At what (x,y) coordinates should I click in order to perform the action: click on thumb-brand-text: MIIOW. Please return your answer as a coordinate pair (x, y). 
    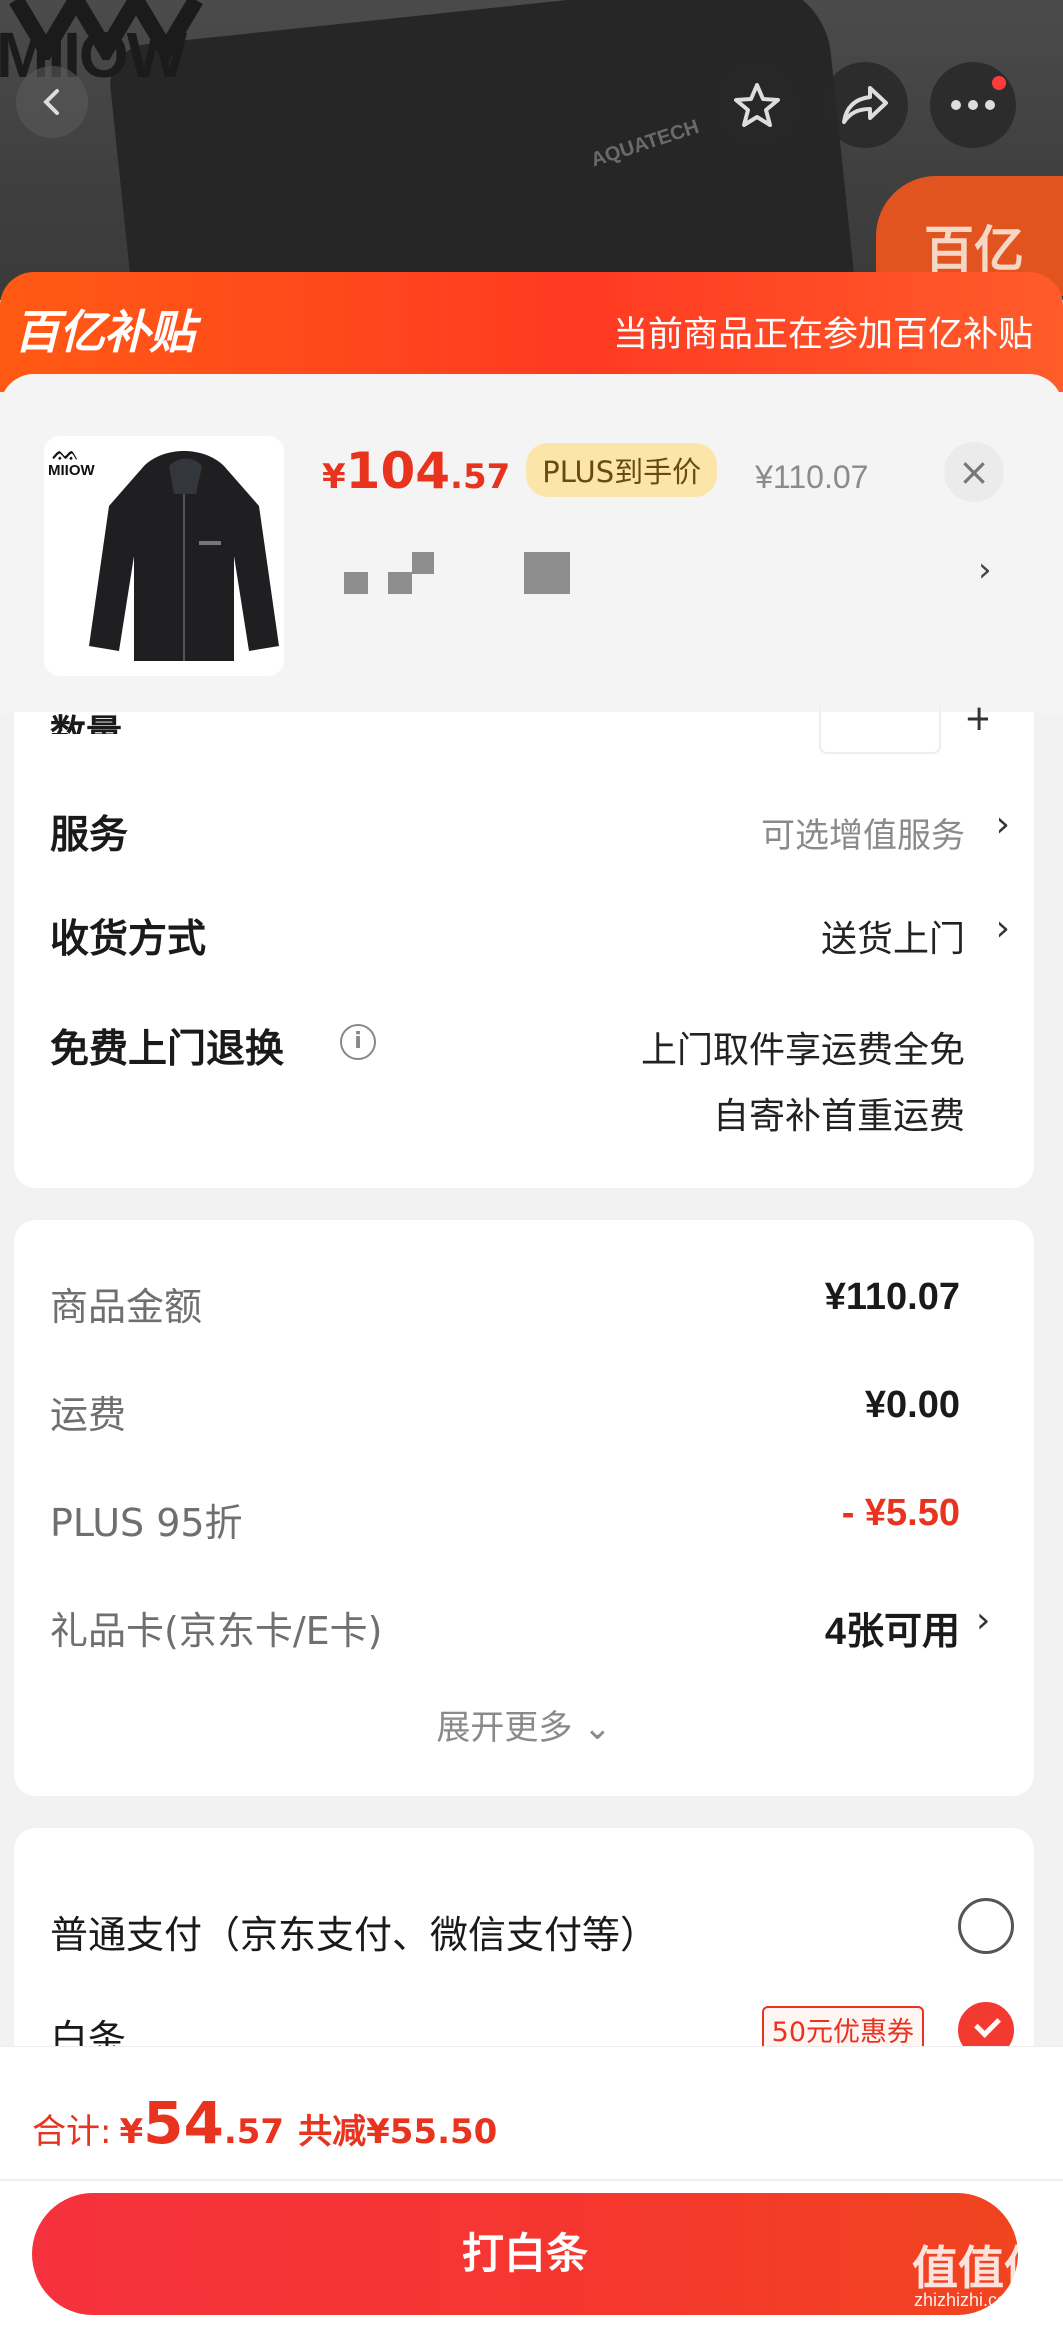
    Looking at the image, I should click on (71, 470).